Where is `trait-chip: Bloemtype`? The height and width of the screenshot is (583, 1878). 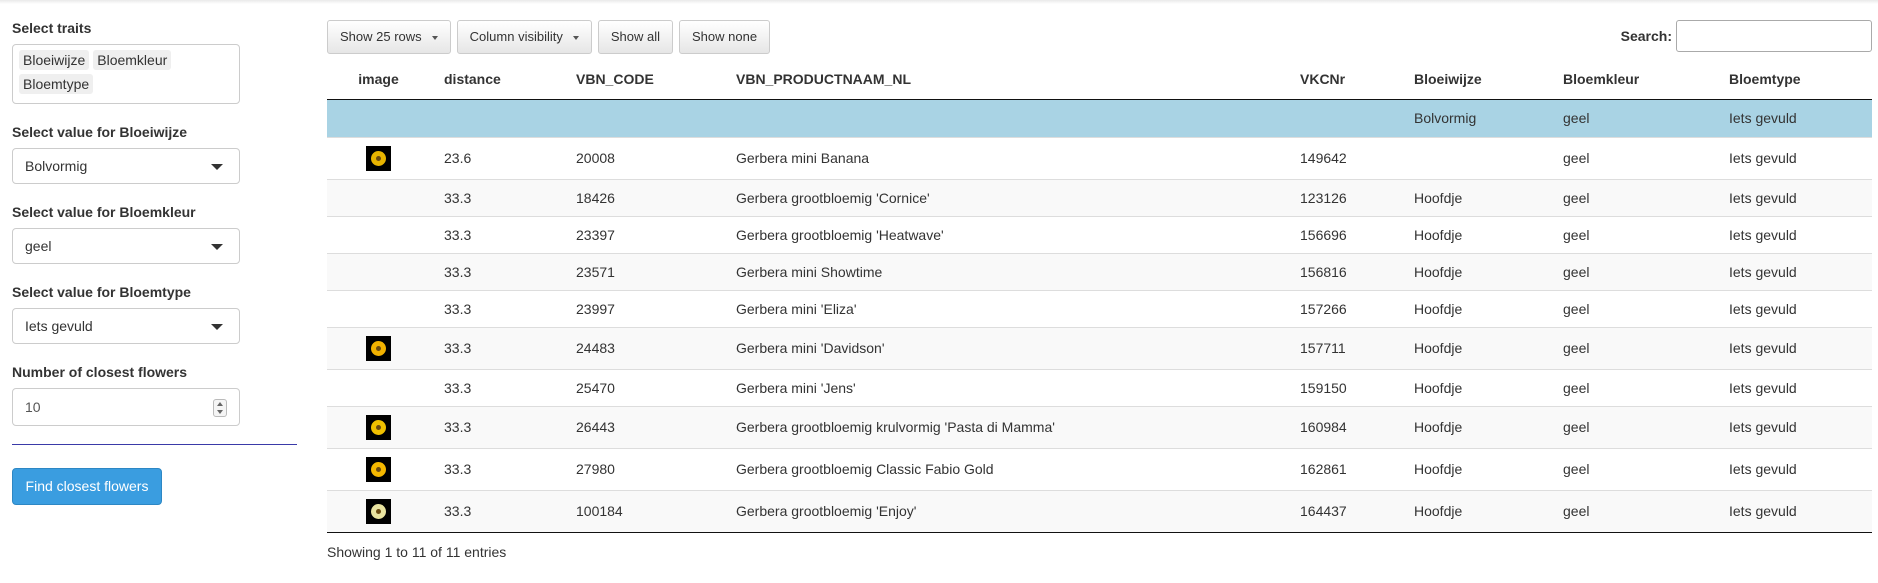
trait-chip: Bloemtype is located at coordinates (56, 84).